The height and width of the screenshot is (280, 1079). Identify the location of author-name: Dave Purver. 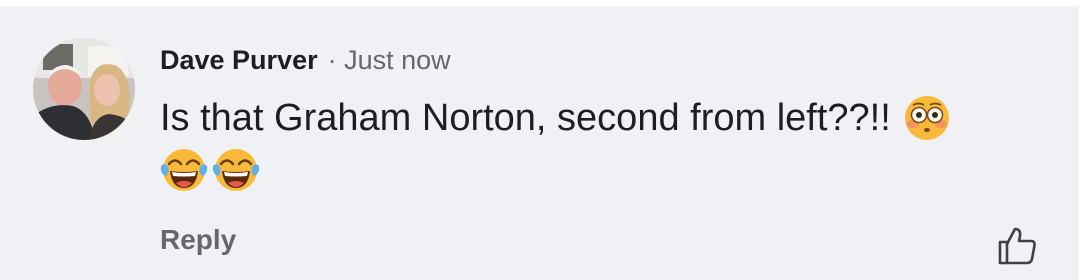
(239, 60).